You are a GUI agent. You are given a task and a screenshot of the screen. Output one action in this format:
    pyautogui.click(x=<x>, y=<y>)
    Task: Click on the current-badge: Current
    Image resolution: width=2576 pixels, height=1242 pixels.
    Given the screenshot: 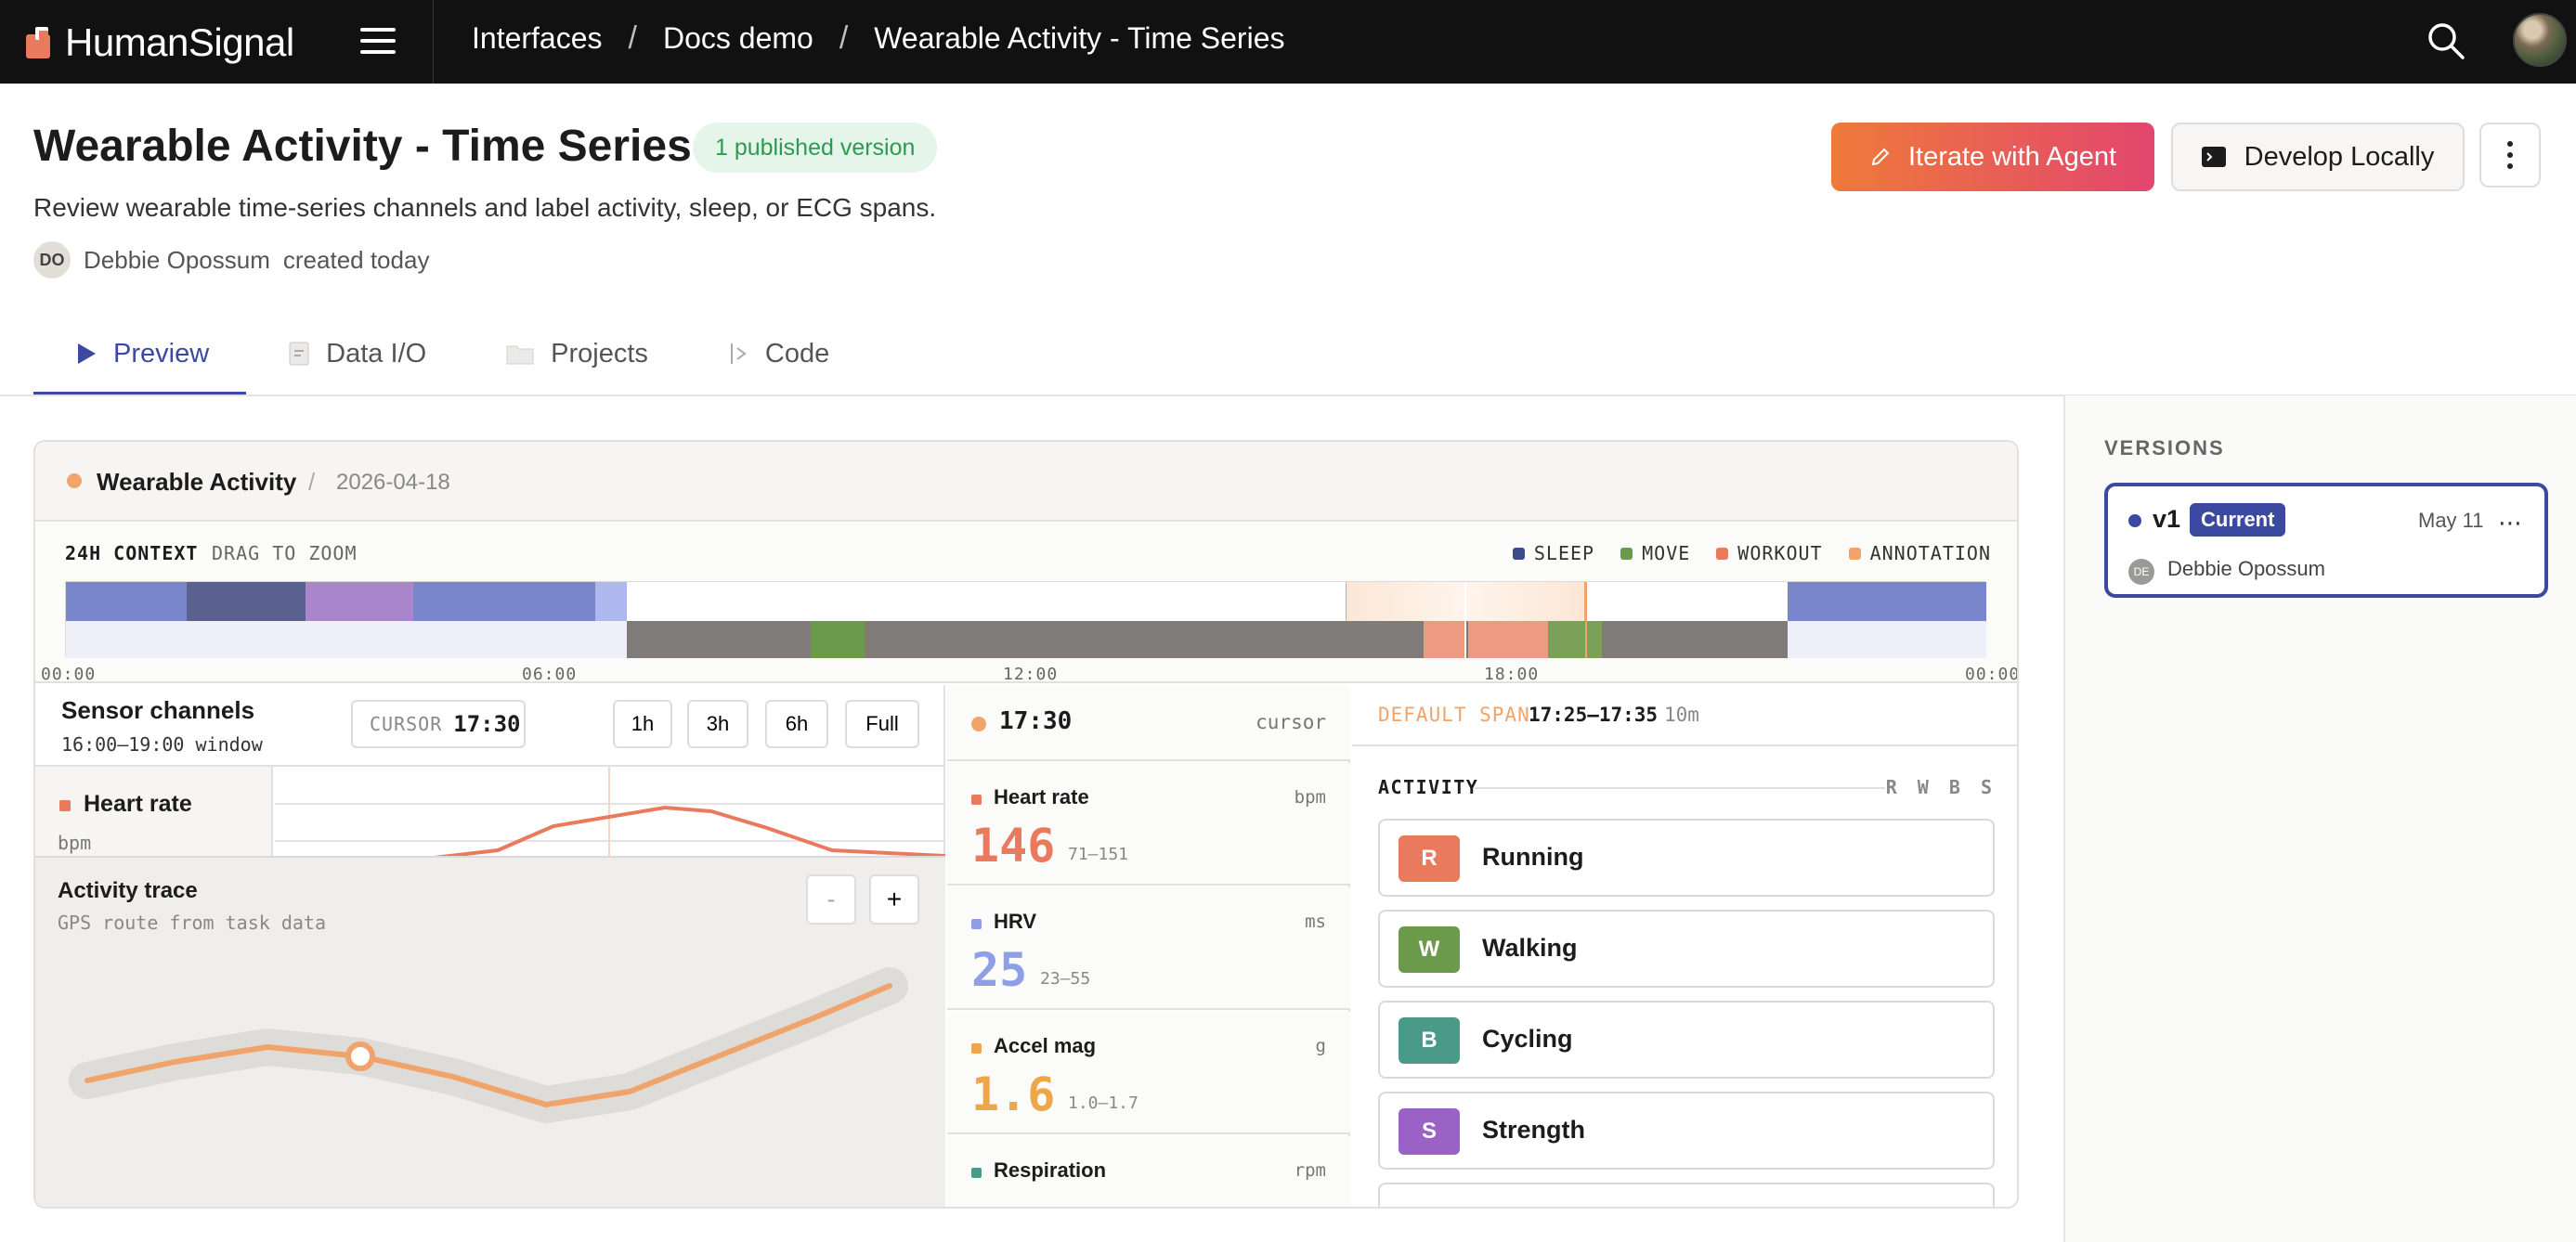 What is the action you would take?
    pyautogui.click(x=2238, y=520)
    